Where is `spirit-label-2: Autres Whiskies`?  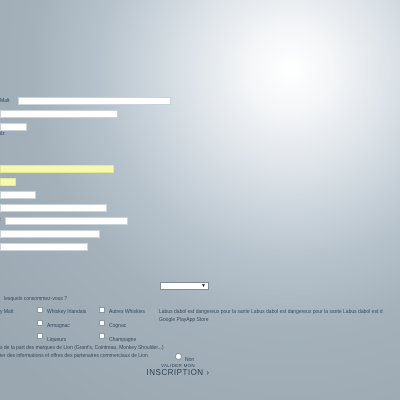
spirit-label-2: Autres Whiskies is located at coordinates (127, 312).